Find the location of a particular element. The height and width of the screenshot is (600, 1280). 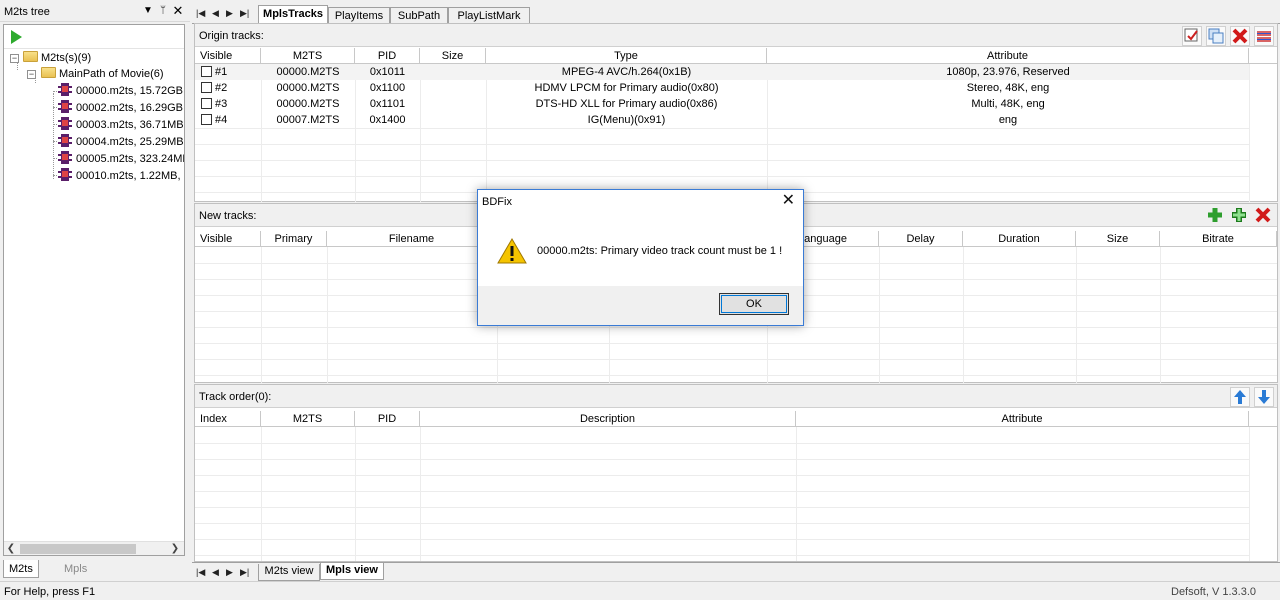

type-cell: DTS-HD XLL for Primary audio(0x86) is located at coordinates (626, 104).